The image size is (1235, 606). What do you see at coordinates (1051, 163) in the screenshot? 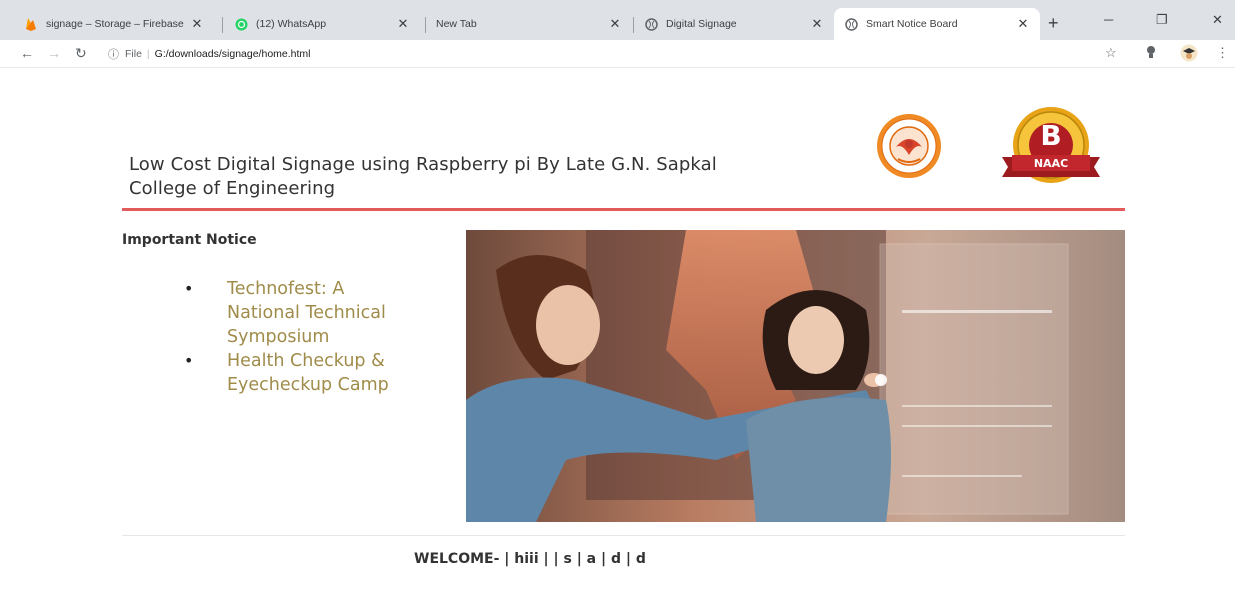
I see `naac-ribbon-label: NAAC` at bounding box center [1051, 163].